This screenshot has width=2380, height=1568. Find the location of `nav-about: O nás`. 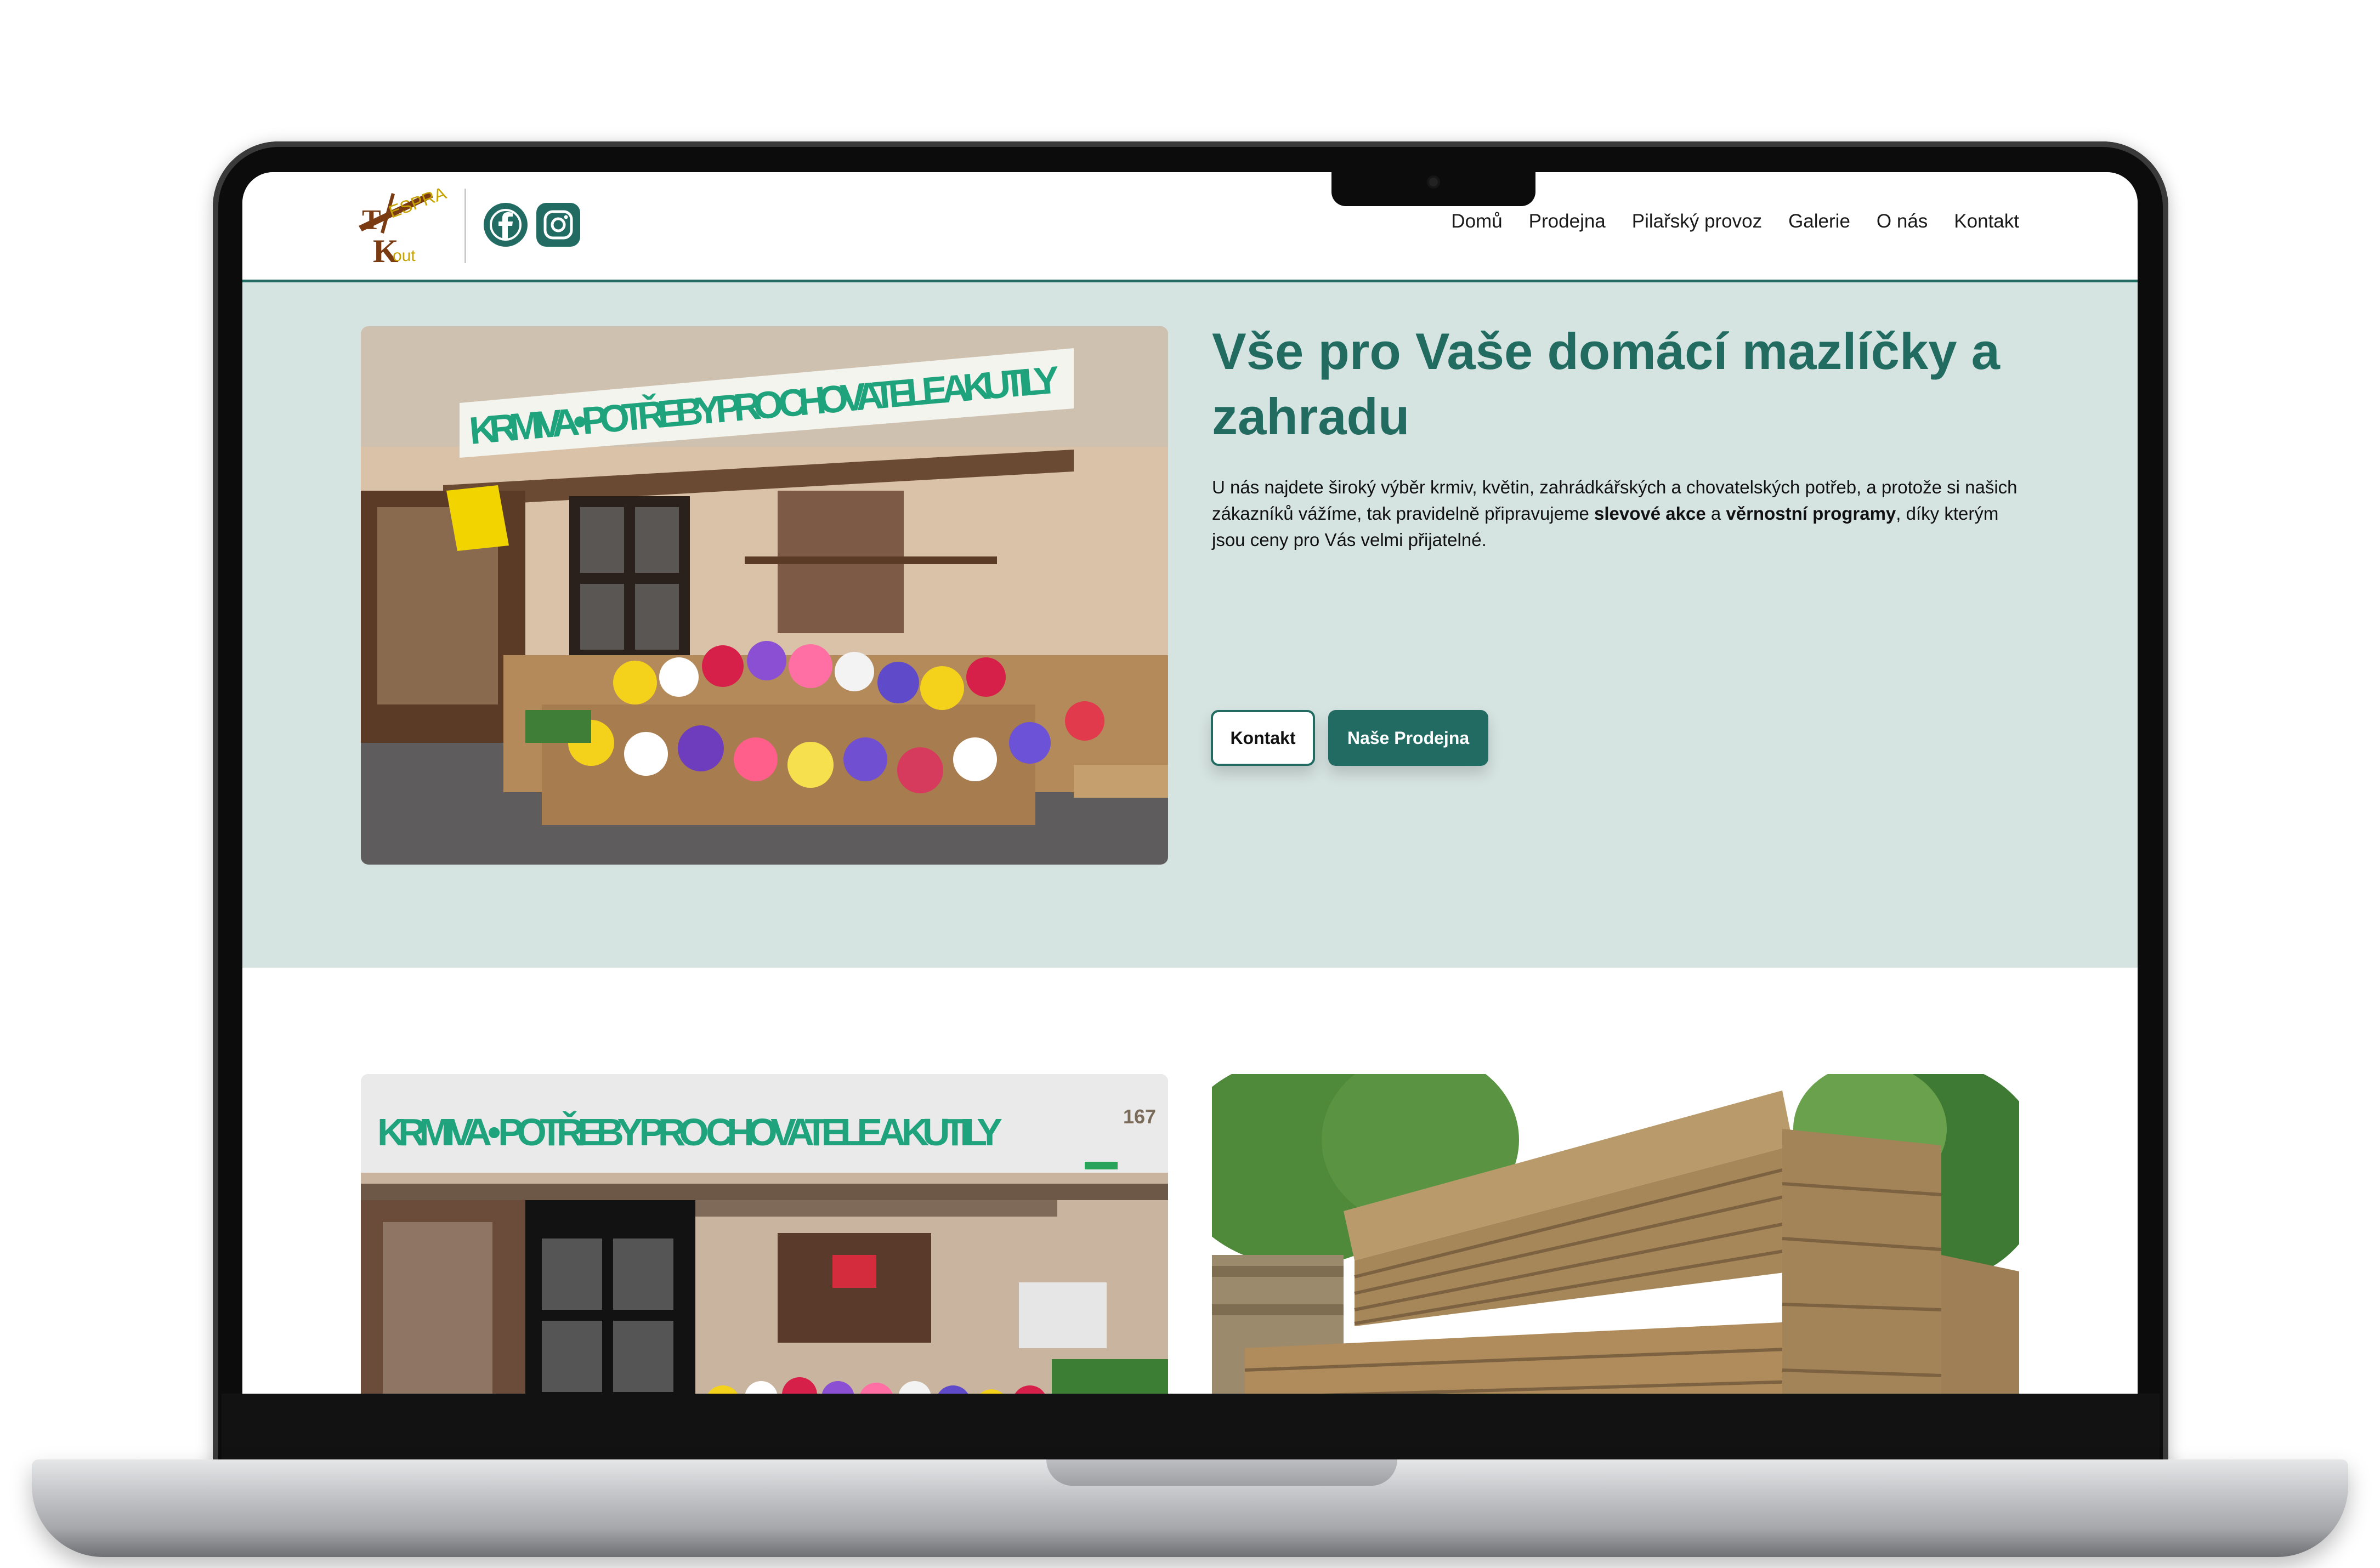

nav-about: O nás is located at coordinates (1902, 222).